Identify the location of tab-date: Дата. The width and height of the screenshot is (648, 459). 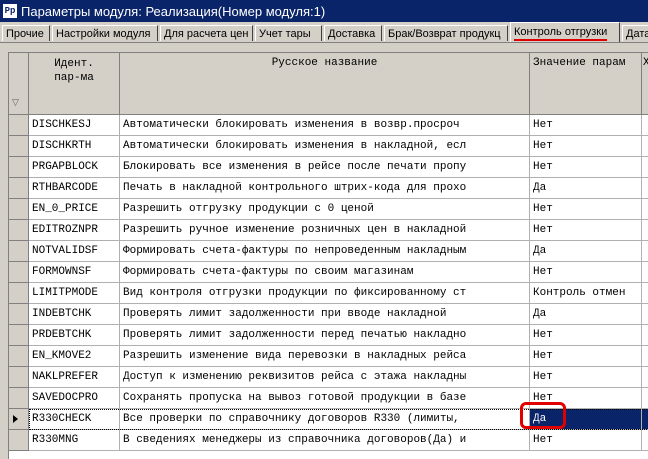
(635, 33).